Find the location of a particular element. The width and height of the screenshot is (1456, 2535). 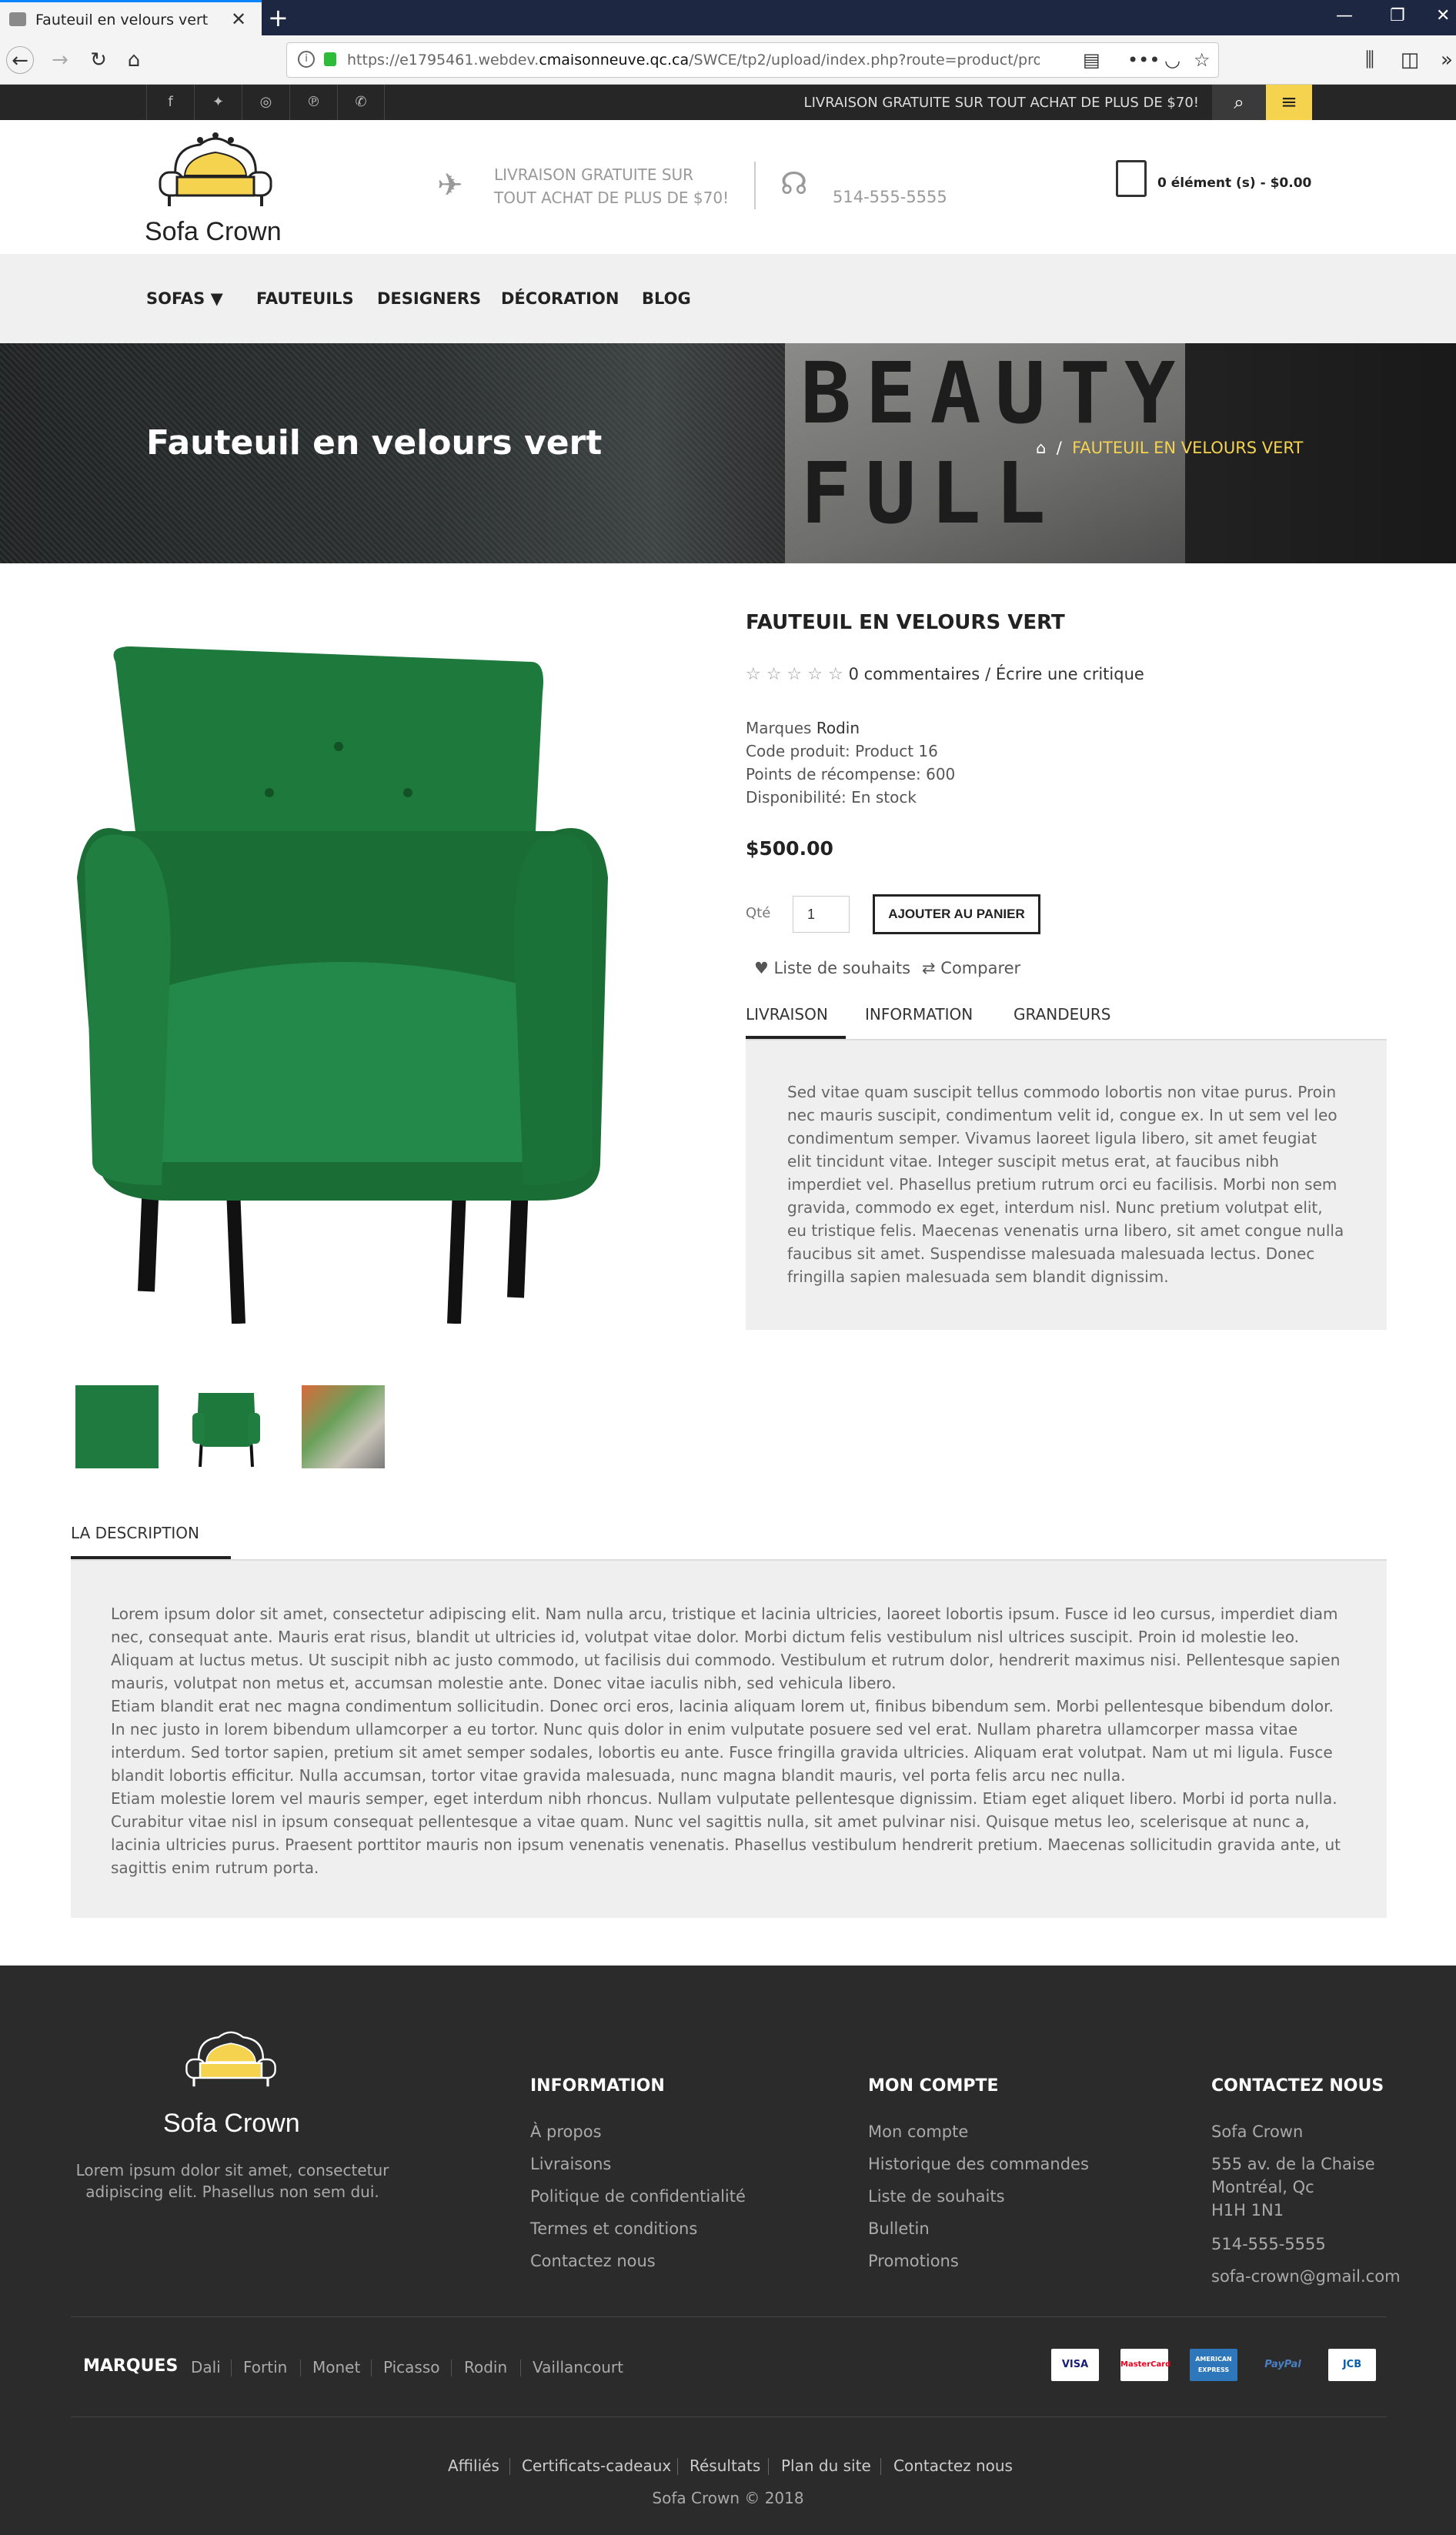

footer-link-resultats: Résultats is located at coordinates (725, 2466).